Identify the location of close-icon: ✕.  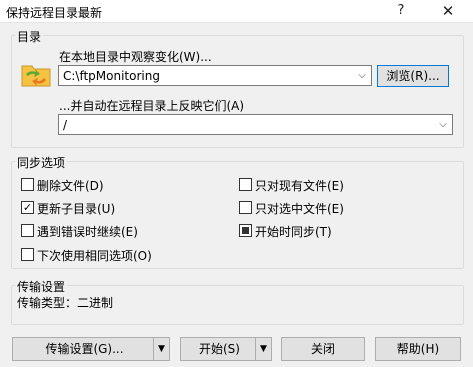
(448, 11).